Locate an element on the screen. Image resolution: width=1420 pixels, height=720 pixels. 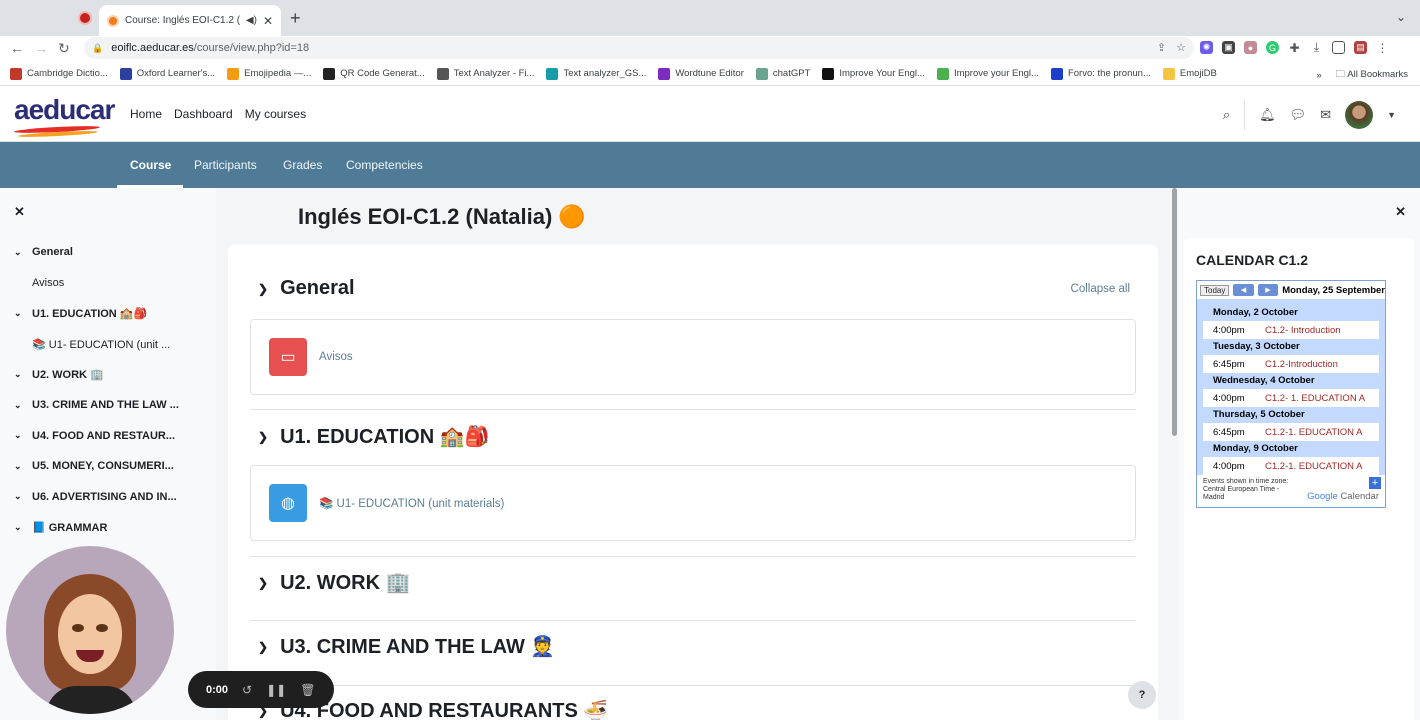
nav-dashboard: Dashboard is located at coordinates (203, 114).